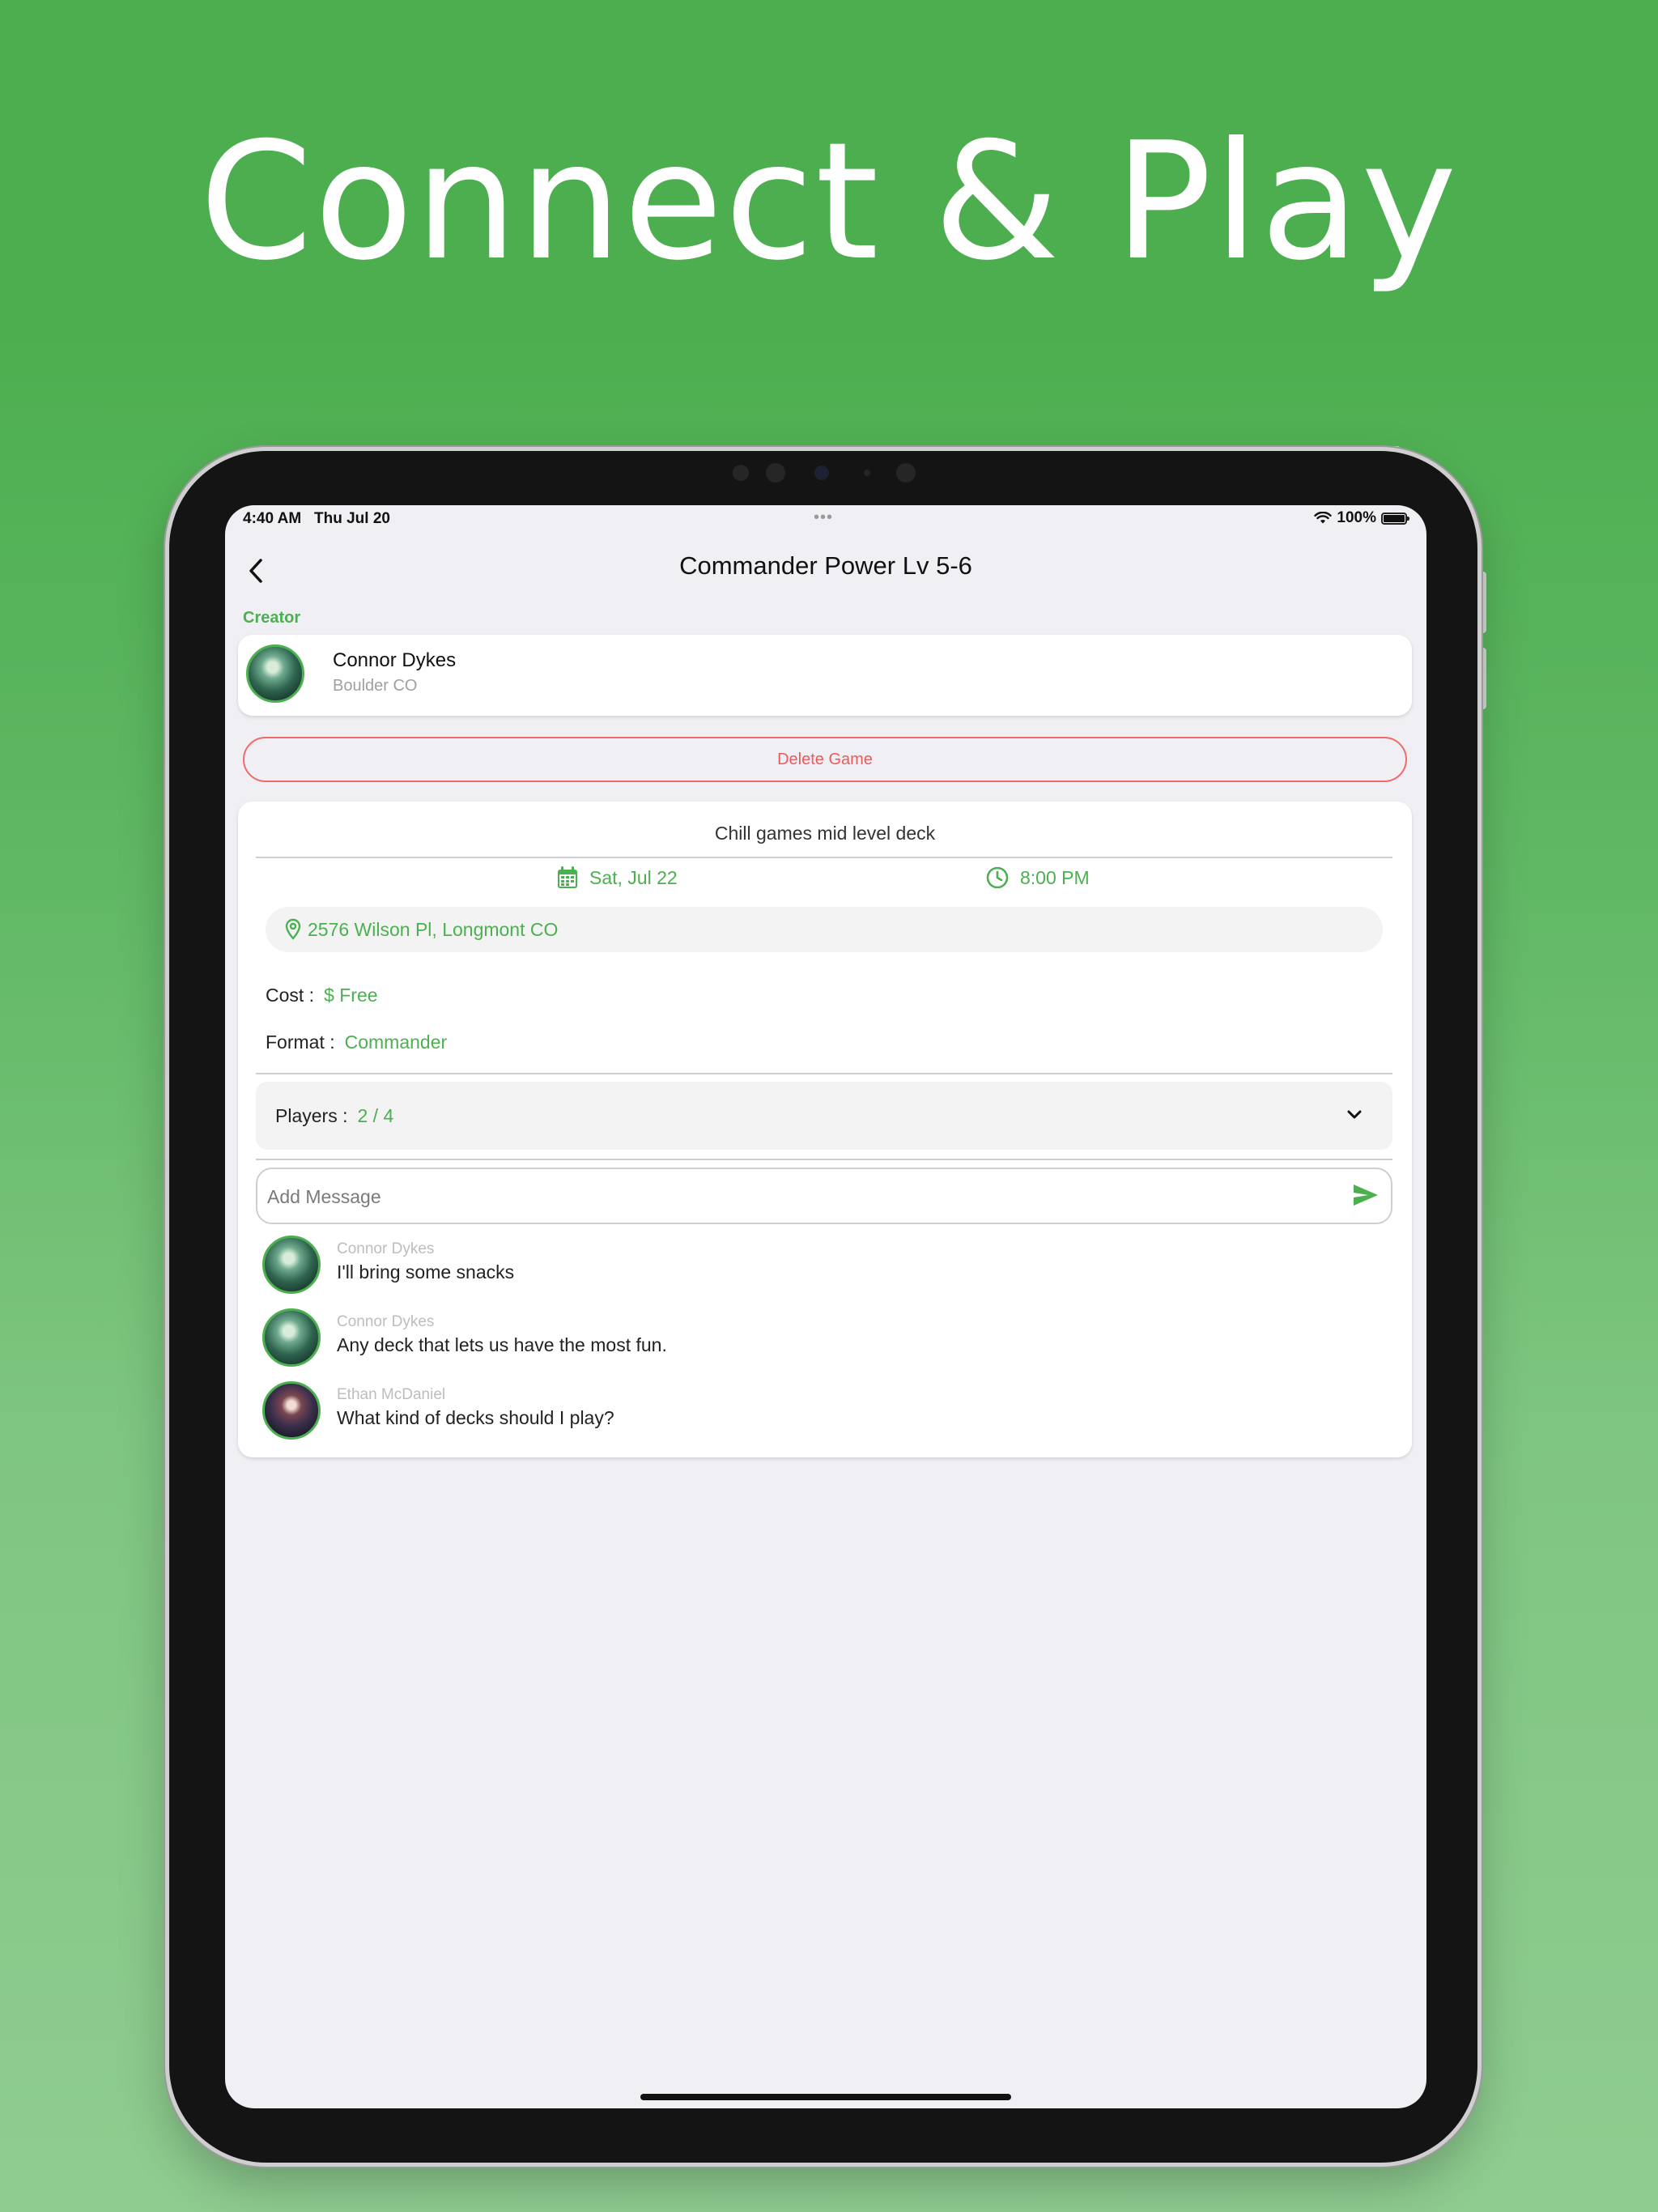 This screenshot has height=2212, width=1658. What do you see at coordinates (293, 929) in the screenshot?
I see `location-pin-icon` at bounding box center [293, 929].